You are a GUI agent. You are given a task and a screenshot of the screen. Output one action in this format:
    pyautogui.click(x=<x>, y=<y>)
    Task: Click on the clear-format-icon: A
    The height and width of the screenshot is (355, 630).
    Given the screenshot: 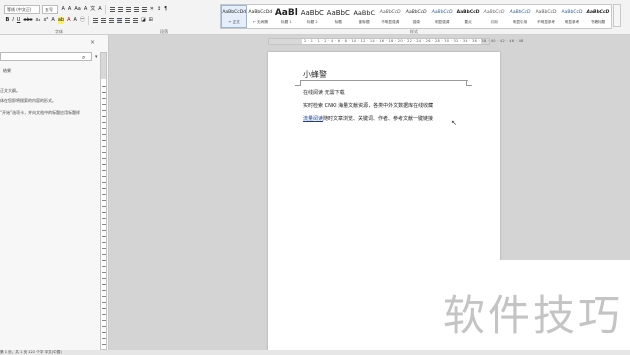 What is the action you would take?
    pyautogui.click(x=85, y=9)
    